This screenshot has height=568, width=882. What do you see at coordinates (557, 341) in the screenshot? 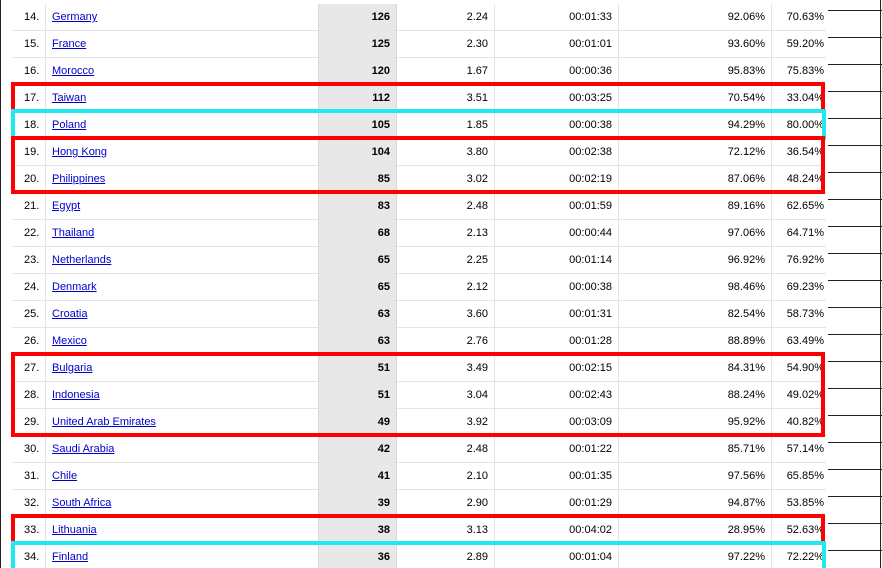
I see `avg-time-cell: 00:01:28` at bounding box center [557, 341].